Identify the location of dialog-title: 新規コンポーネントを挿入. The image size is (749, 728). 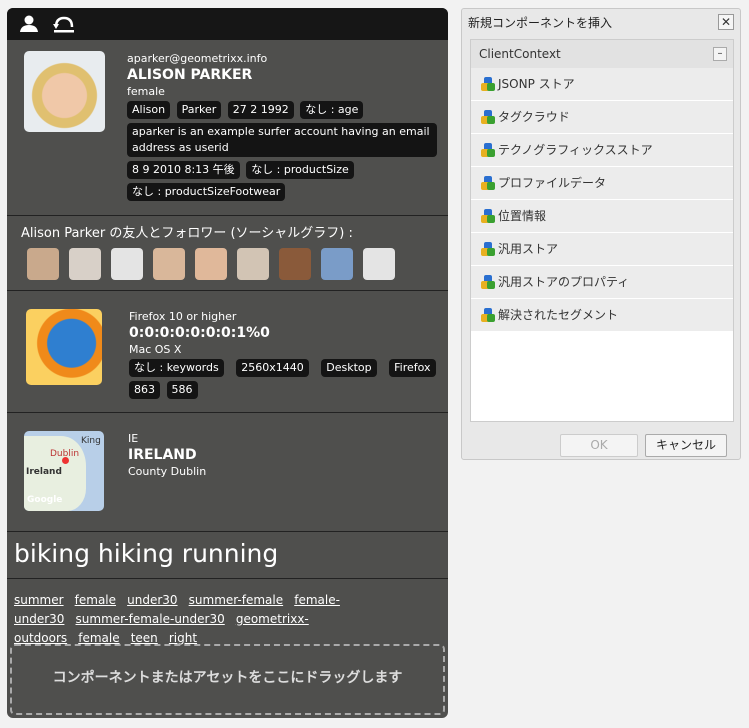
(540, 23).